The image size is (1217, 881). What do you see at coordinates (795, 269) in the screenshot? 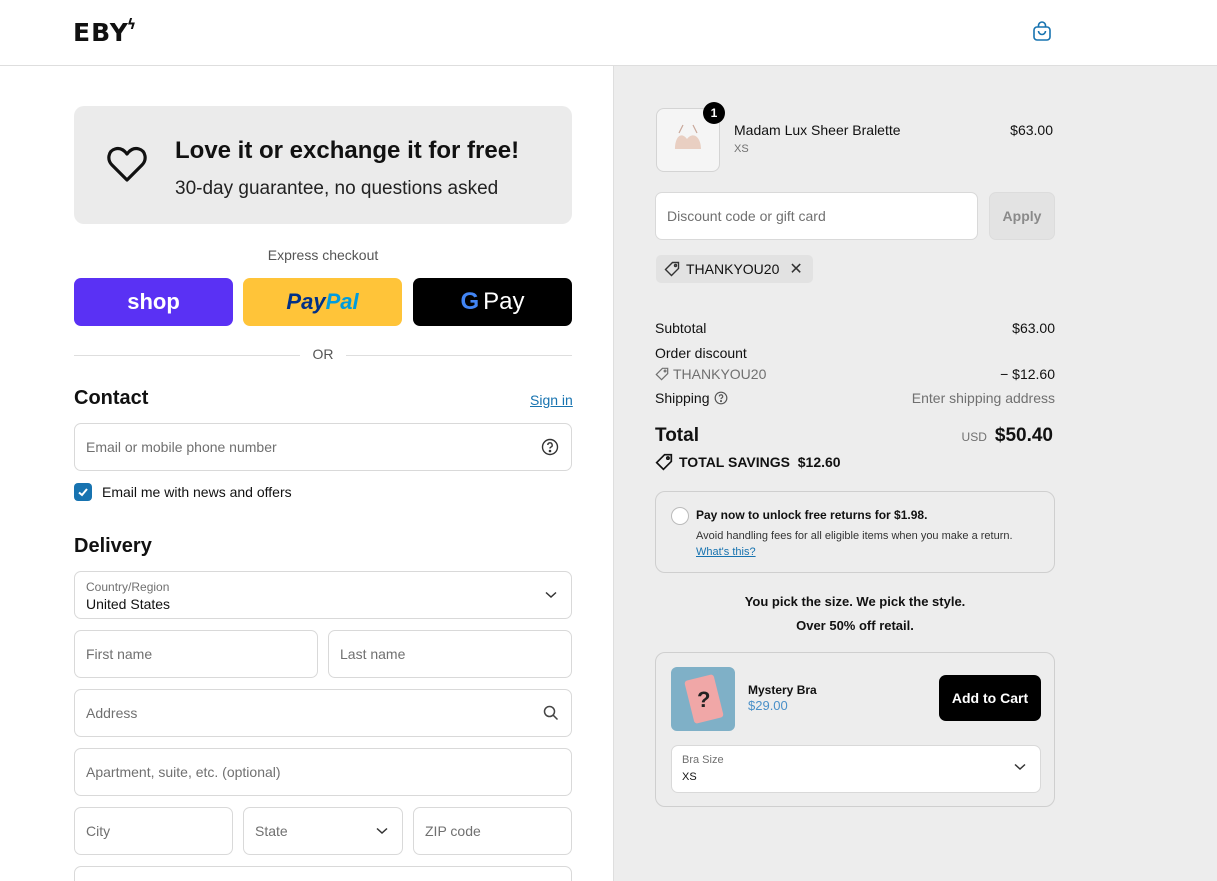
I see `remove-code-icon: ✕` at bounding box center [795, 269].